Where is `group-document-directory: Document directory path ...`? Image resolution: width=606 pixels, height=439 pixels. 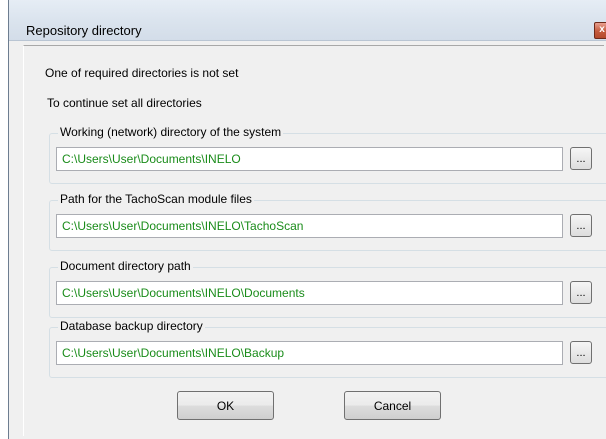 group-document-directory: Document directory path ... is located at coordinates (327, 288).